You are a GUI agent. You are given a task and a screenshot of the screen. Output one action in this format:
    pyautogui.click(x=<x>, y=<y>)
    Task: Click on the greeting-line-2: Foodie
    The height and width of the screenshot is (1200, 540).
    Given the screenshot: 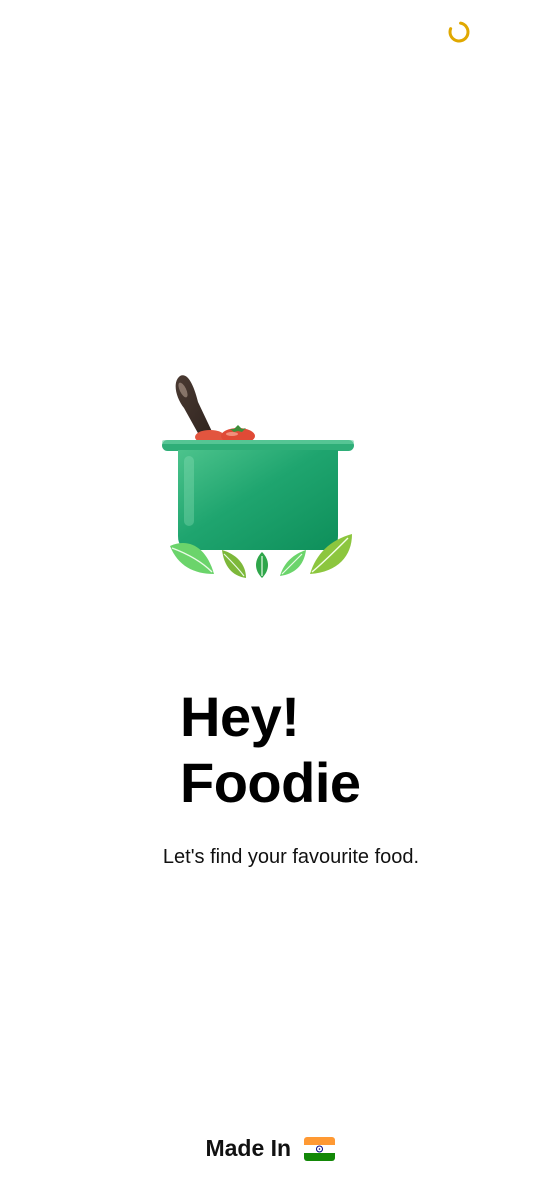 What is the action you would take?
    pyautogui.click(x=270, y=782)
    